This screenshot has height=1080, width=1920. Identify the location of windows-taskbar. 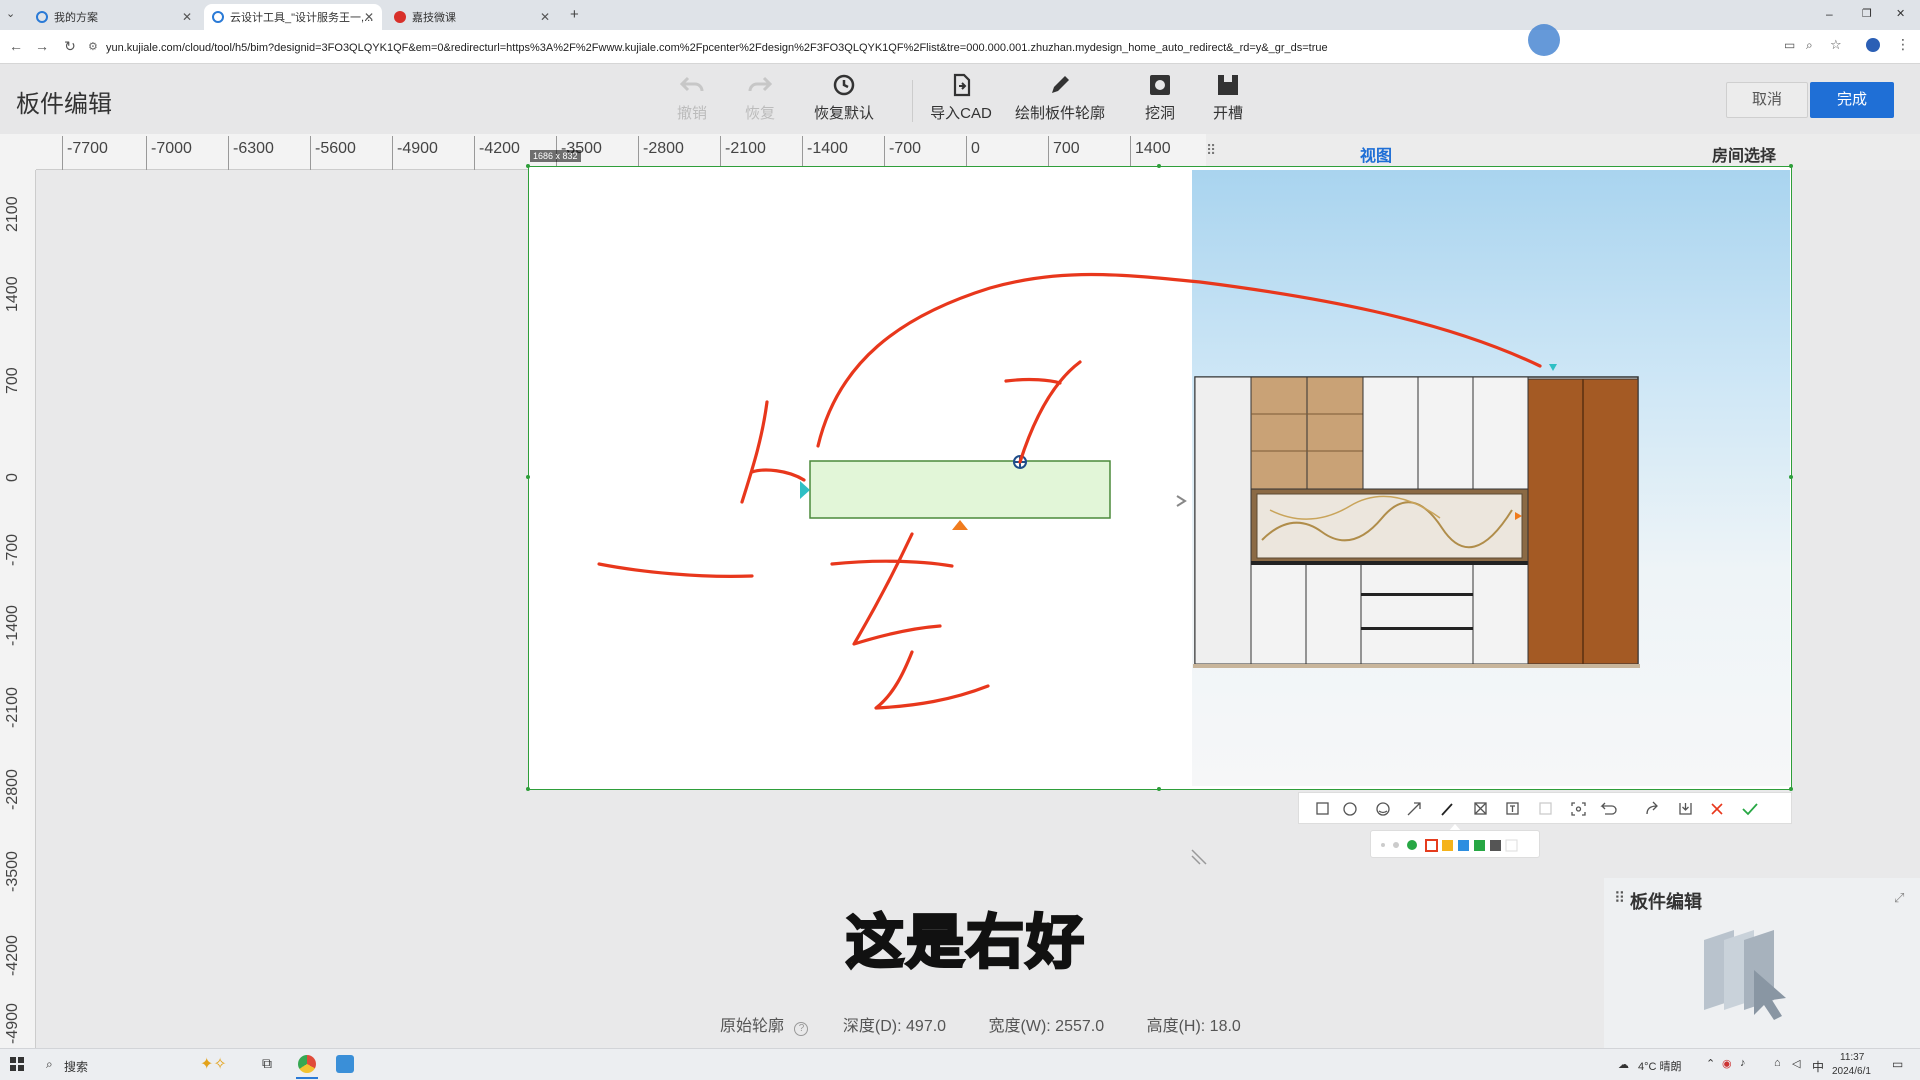
(960, 1064).